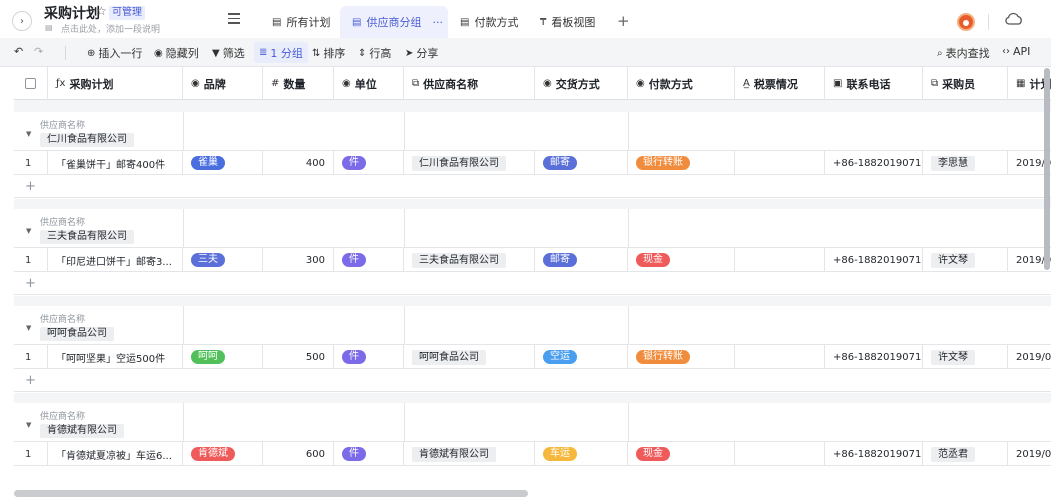 The height and width of the screenshot is (500, 1051). Describe the element at coordinates (780, 83) in the screenshot. I see `column-header-tax: A̲ 税票情况` at that location.